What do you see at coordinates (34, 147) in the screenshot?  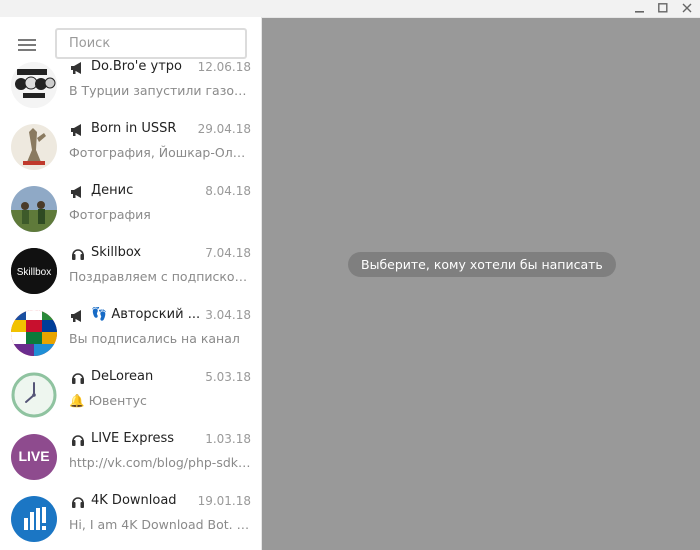 I see `avatar-born-in-ussr` at bounding box center [34, 147].